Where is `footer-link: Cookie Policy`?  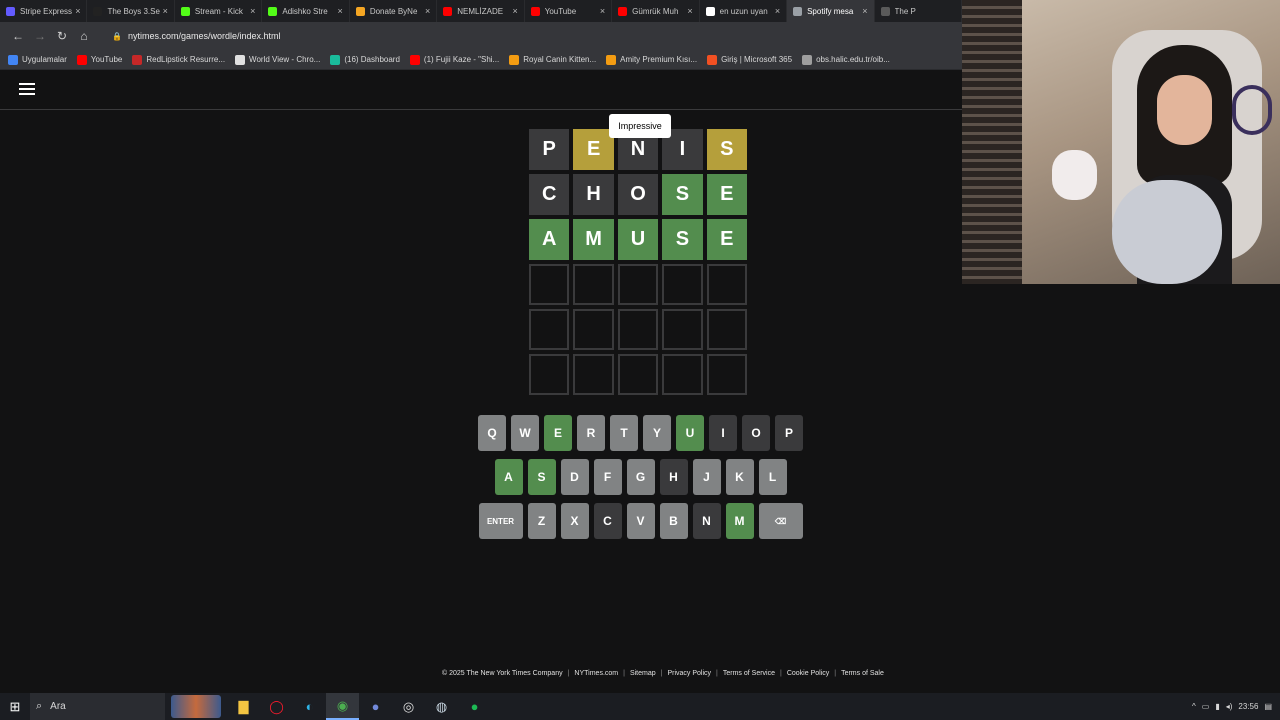 footer-link: Cookie Policy is located at coordinates (808, 673).